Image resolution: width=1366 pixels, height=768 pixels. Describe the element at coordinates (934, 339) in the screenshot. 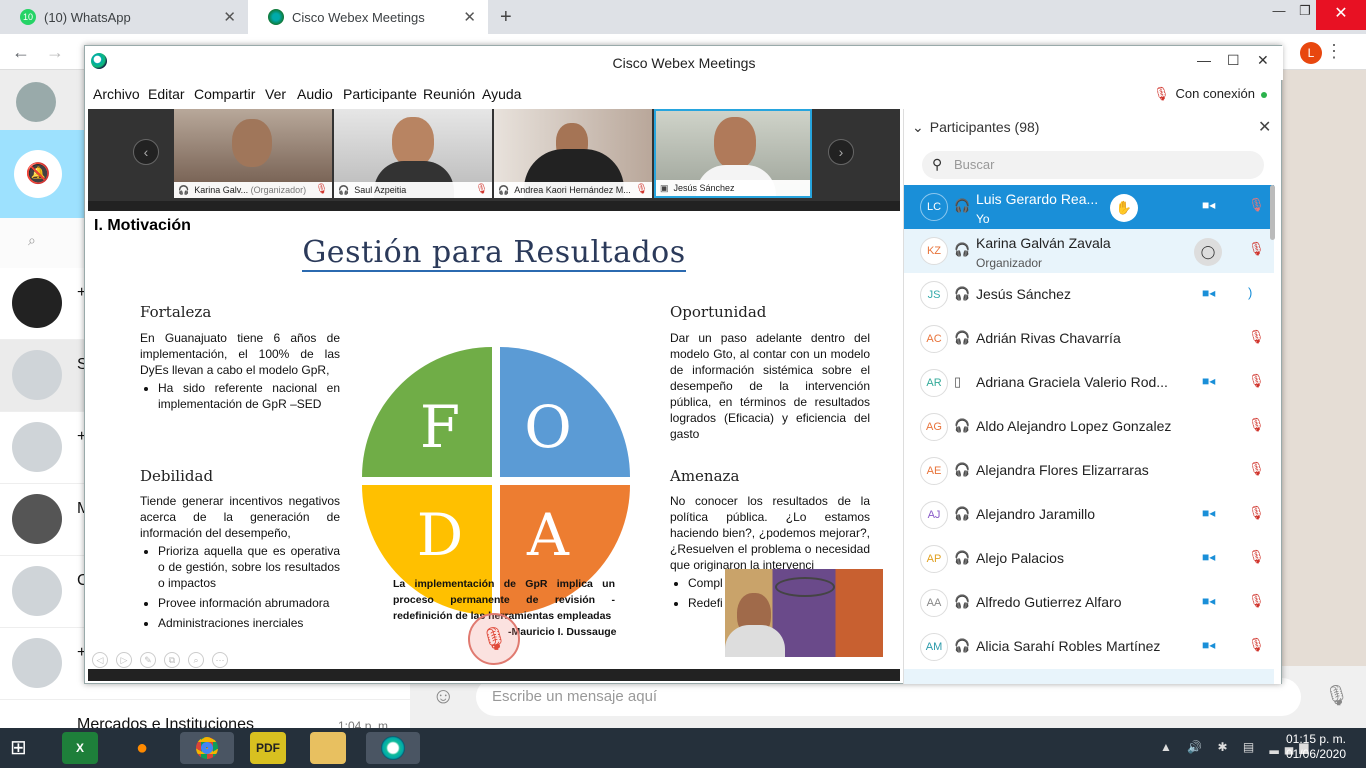

I see `avatar: AC` at that location.